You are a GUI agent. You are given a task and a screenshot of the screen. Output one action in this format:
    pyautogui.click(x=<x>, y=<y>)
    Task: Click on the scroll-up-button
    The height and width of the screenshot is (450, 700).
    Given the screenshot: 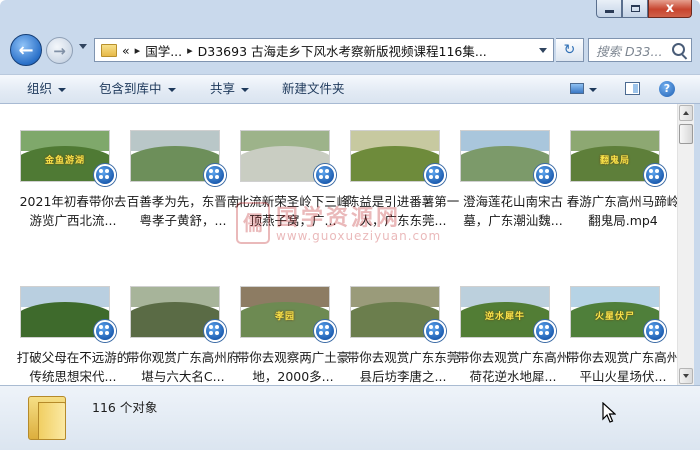 What is the action you would take?
    pyautogui.click(x=686, y=113)
    